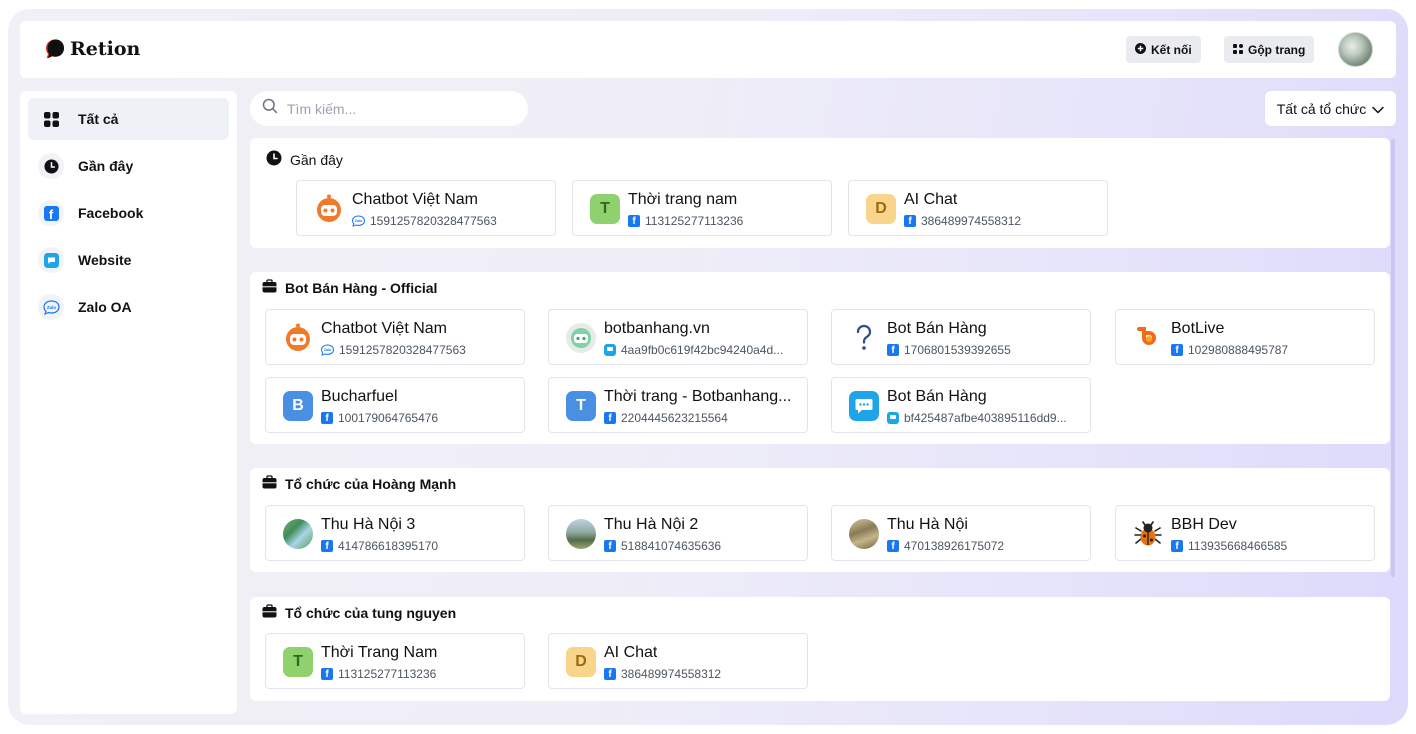 Image resolution: width=1416 pixels, height=734 pixels. I want to click on section-title-label: Tổ chức của Hoàng Mạnh, so click(371, 483).